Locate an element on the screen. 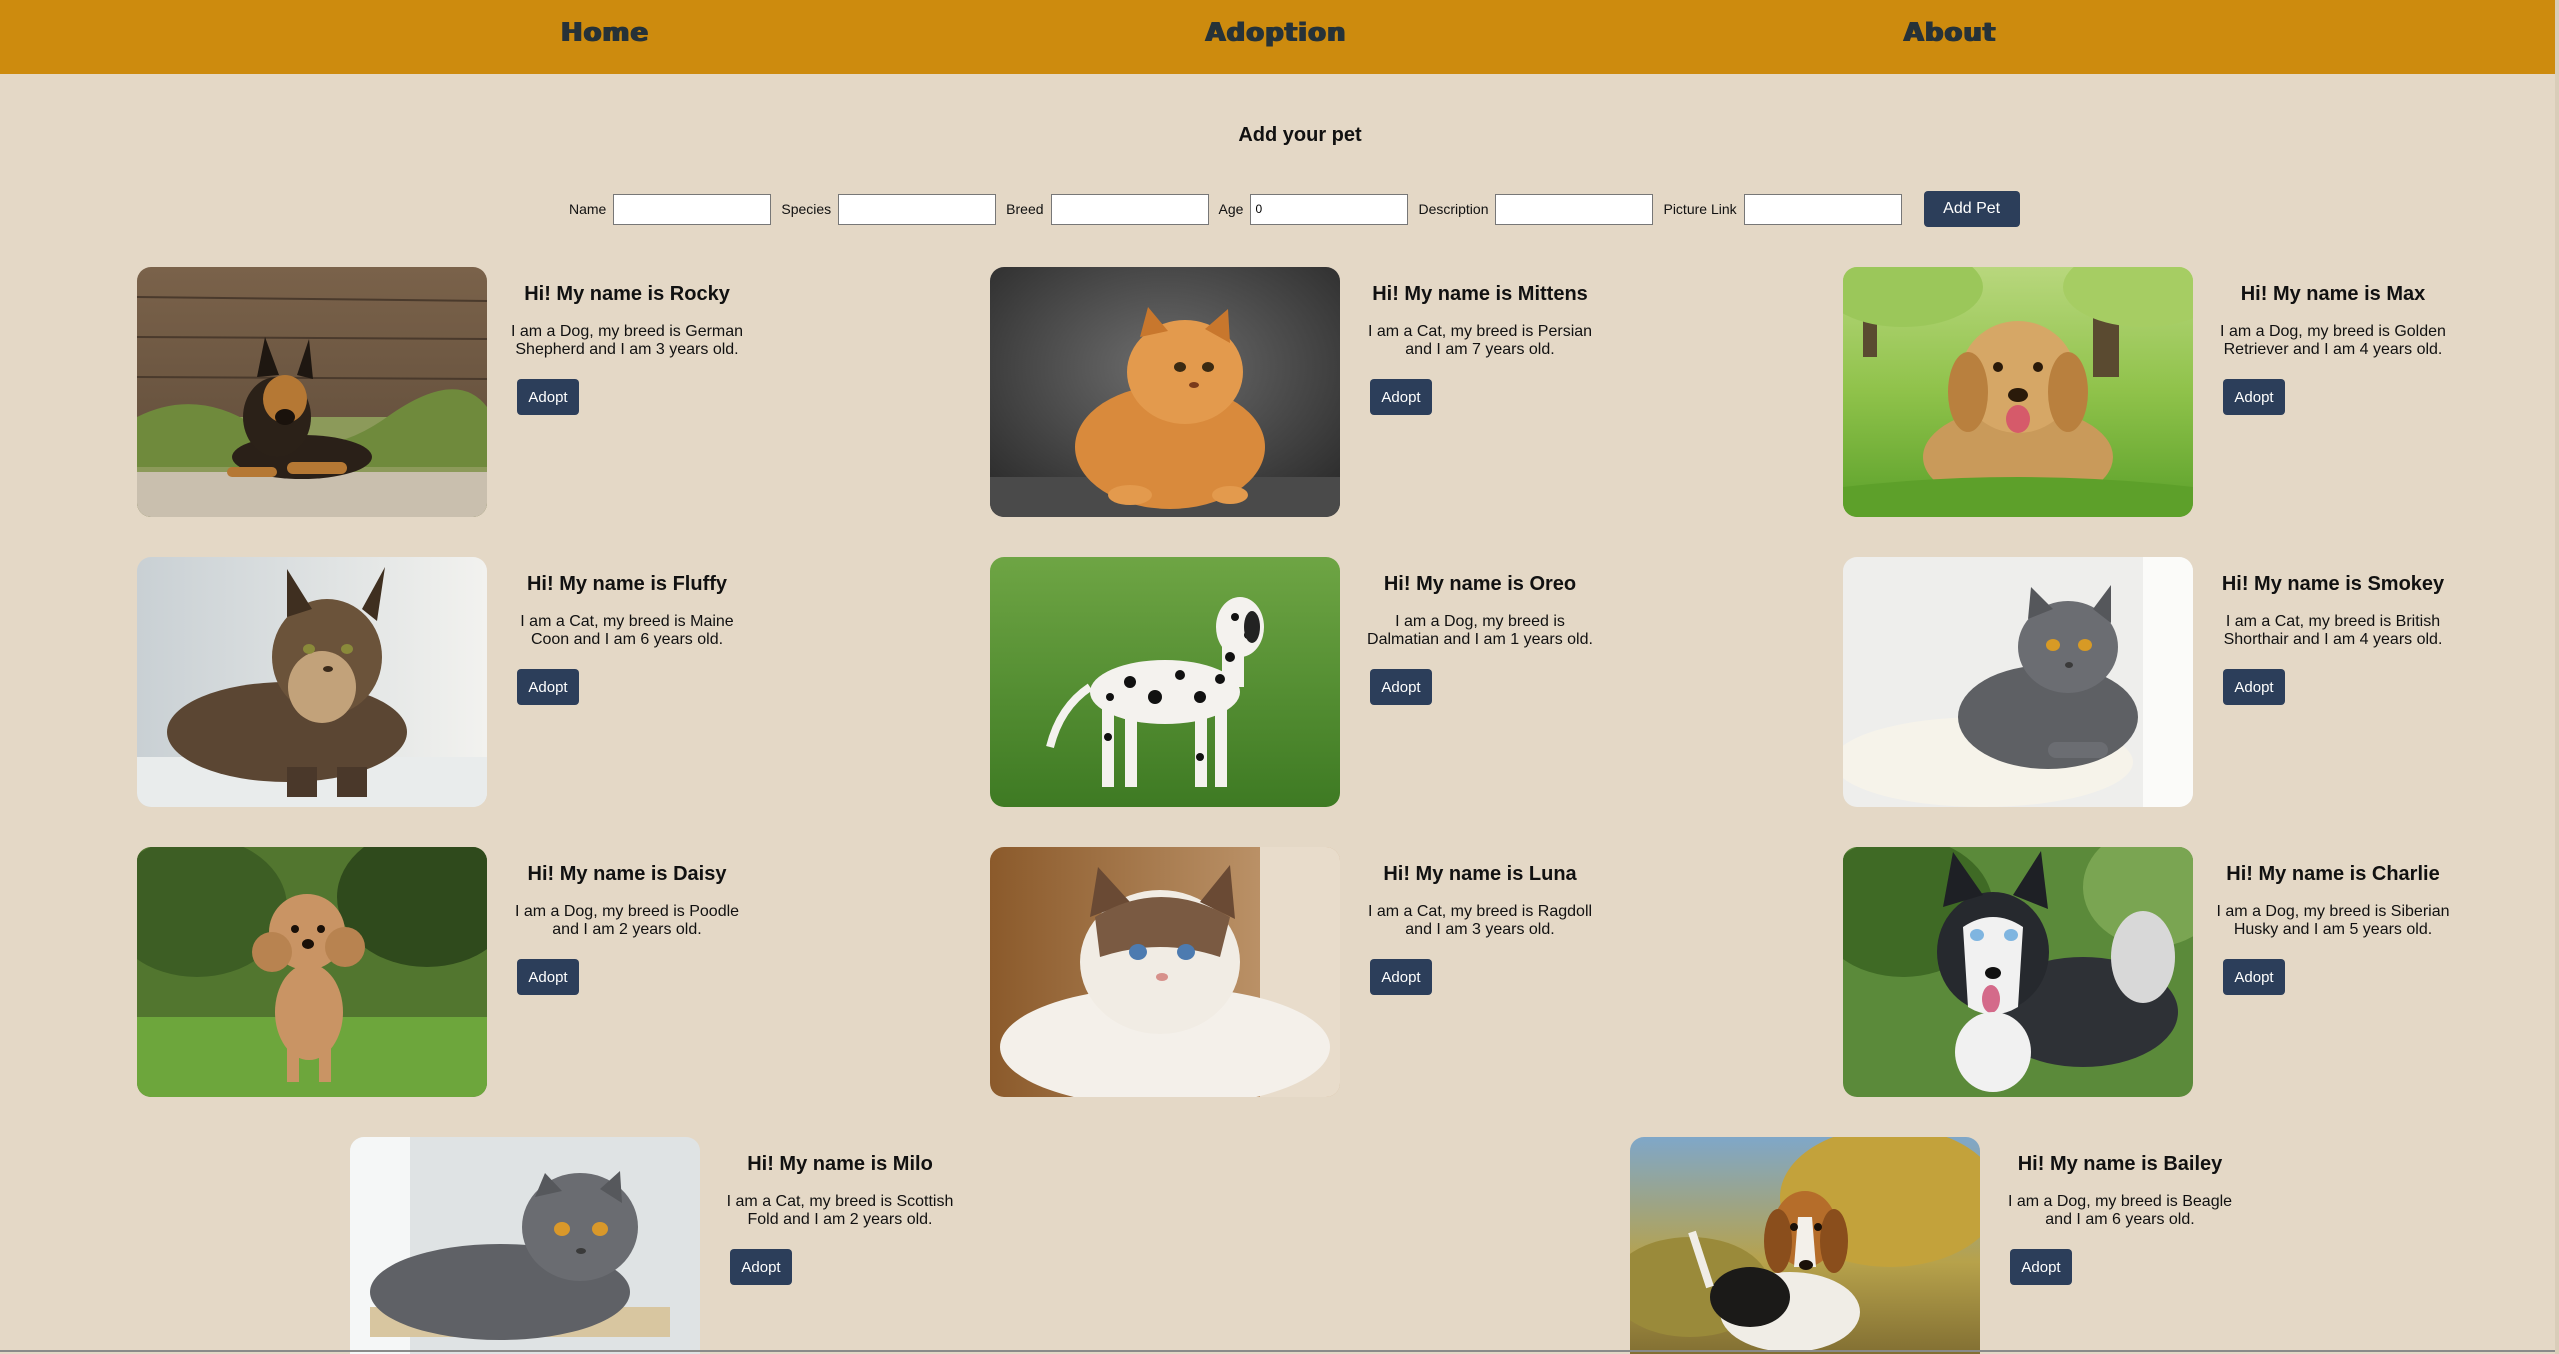  pet-photo-max is located at coordinates (2018, 392).